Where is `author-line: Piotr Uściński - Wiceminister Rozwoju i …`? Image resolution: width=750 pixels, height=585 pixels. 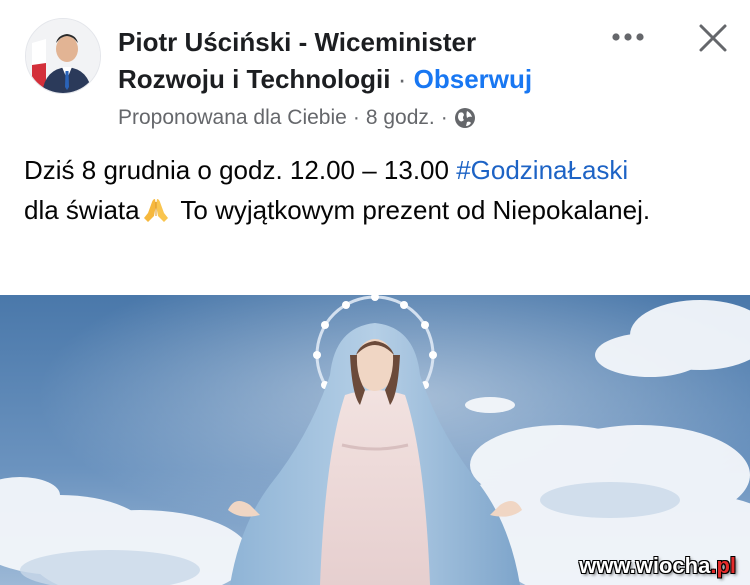
author-line: Piotr Uściński - Wiceminister Rozwoju i … is located at coordinates (353, 61).